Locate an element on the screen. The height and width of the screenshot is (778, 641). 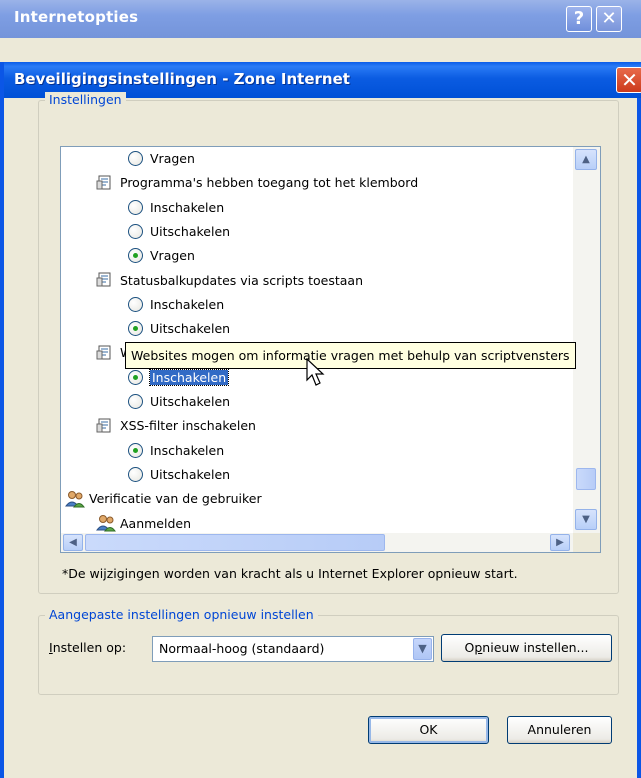
setting-category: Aanmelden is located at coordinates (143, 523).